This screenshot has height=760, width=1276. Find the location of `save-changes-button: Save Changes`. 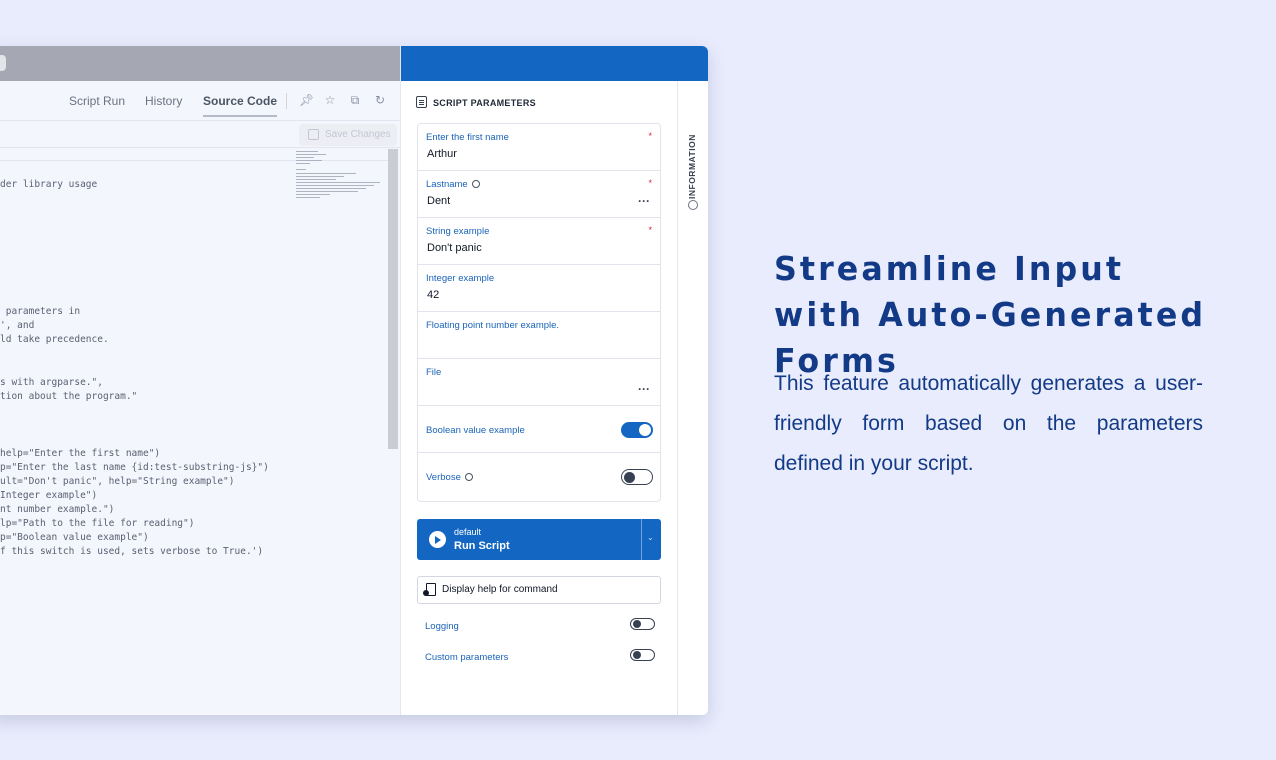

save-changes-button: Save Changes is located at coordinates (348, 135).